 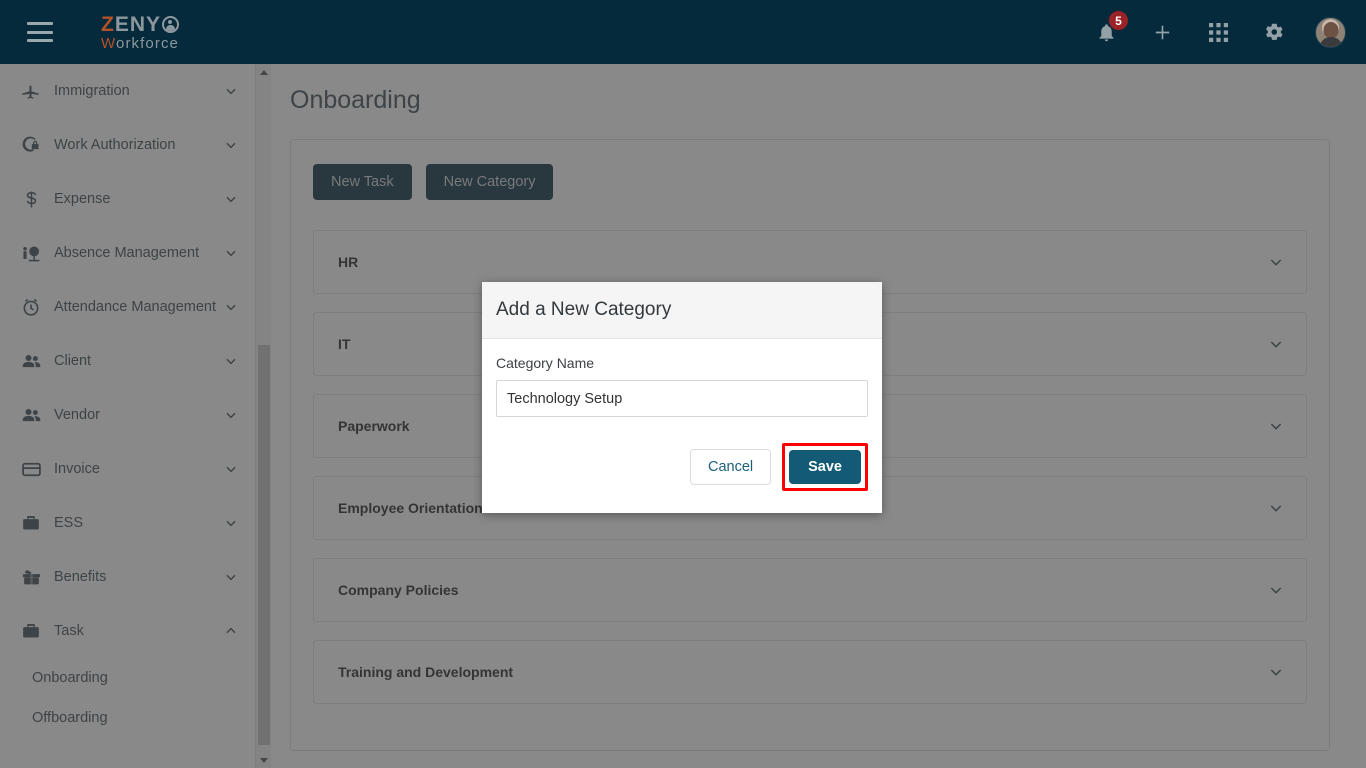 What do you see at coordinates (1118, 20) in the screenshot?
I see `notification-badge: 5` at bounding box center [1118, 20].